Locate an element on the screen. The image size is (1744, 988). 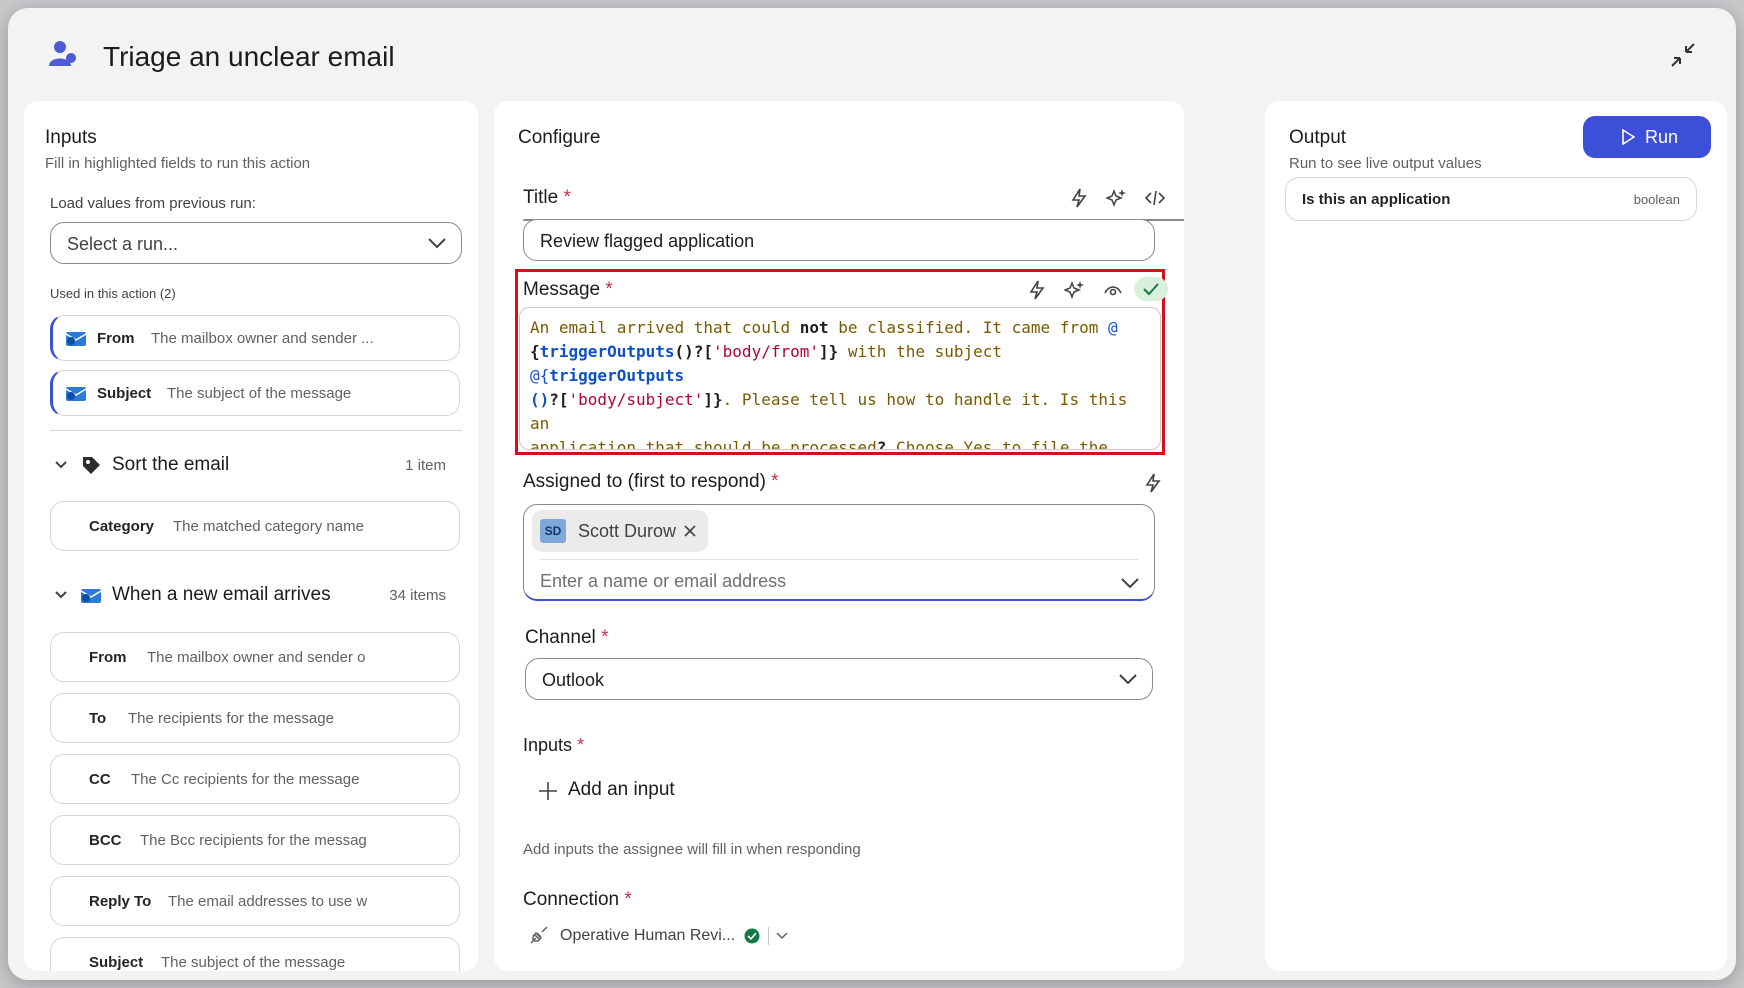
connection-label-text: Connection is located at coordinates (571, 899).